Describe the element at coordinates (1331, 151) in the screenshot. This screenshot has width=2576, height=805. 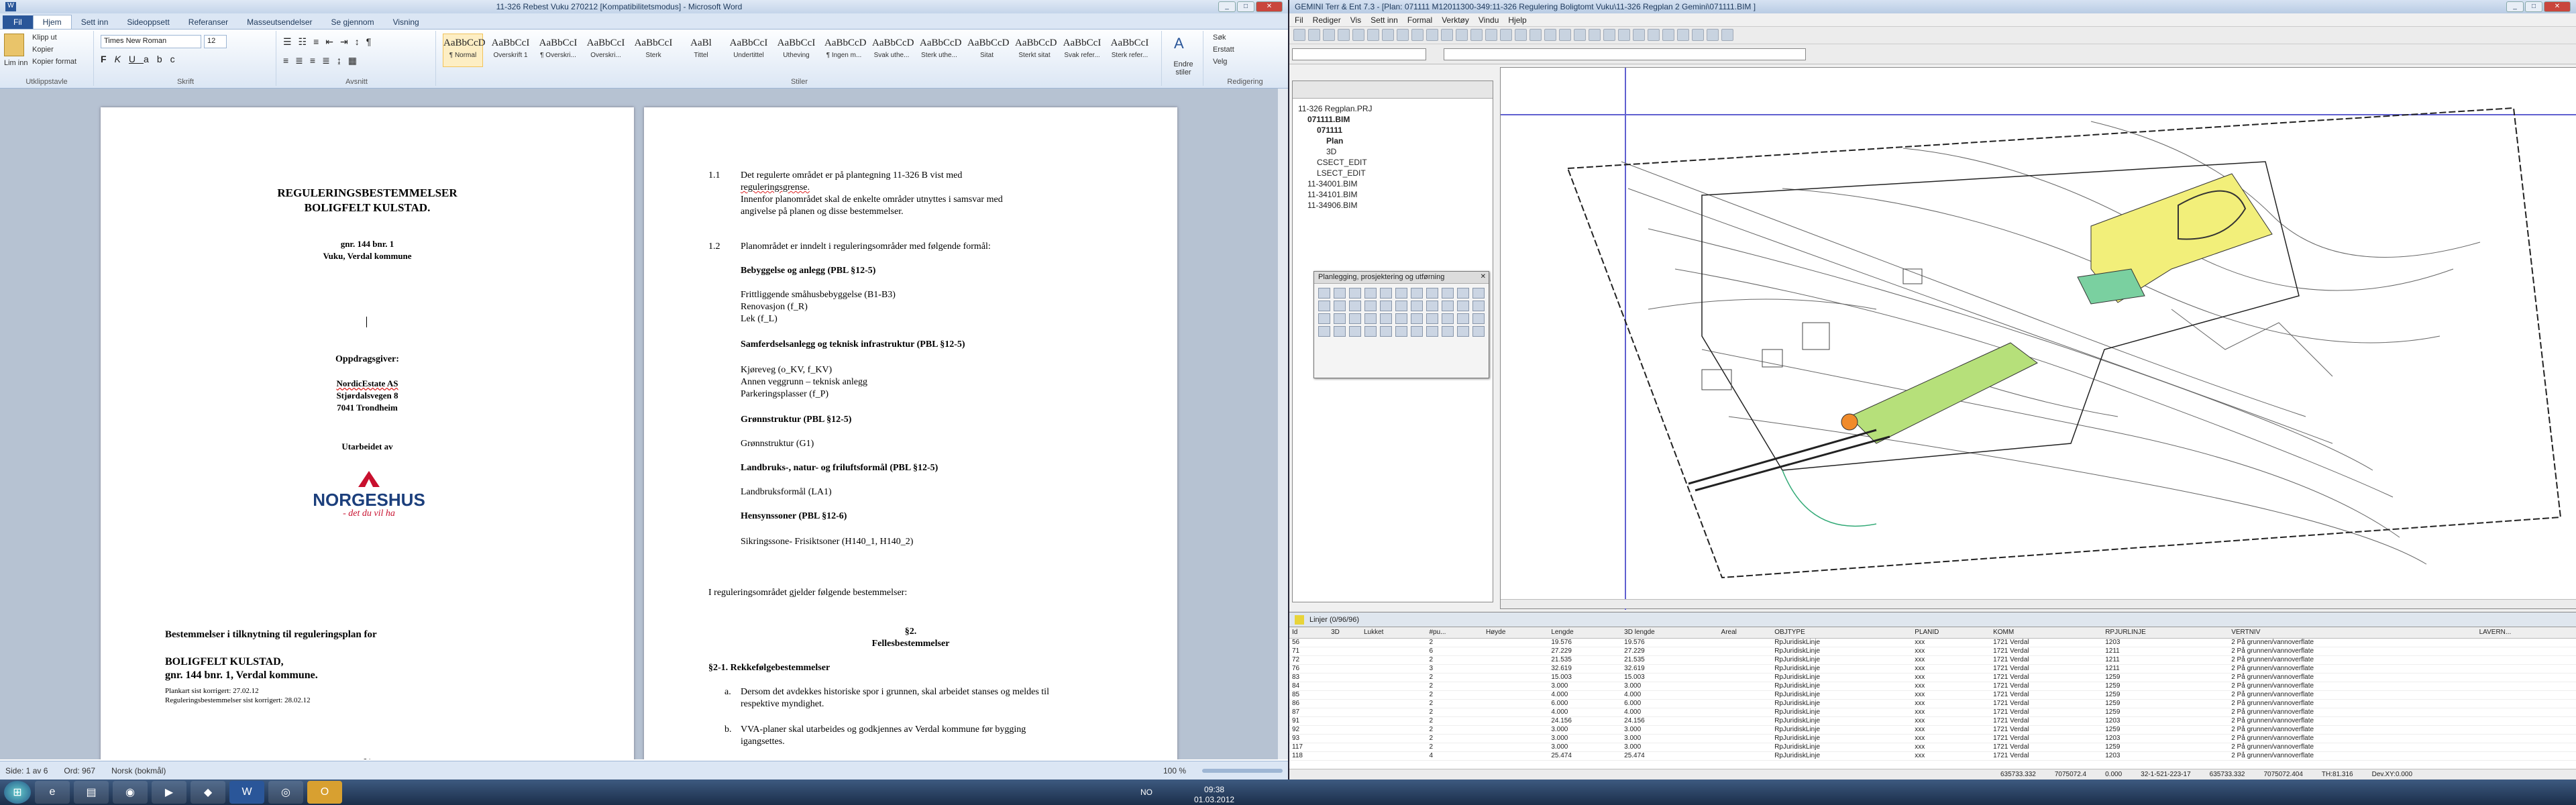
I see `tree-item: 3D` at that location.